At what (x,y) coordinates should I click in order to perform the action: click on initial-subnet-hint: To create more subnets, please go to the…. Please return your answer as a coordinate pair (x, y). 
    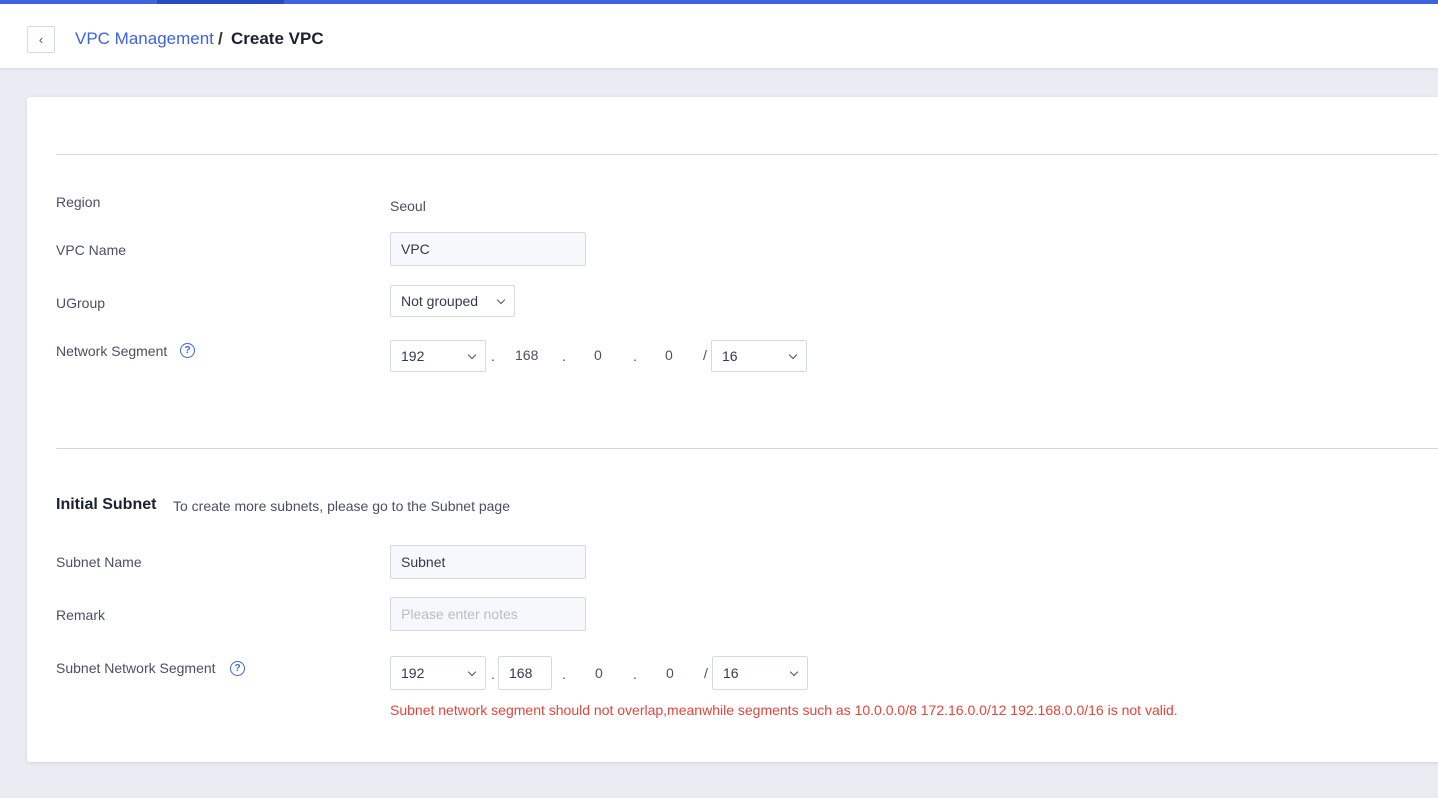
    Looking at the image, I should click on (342, 506).